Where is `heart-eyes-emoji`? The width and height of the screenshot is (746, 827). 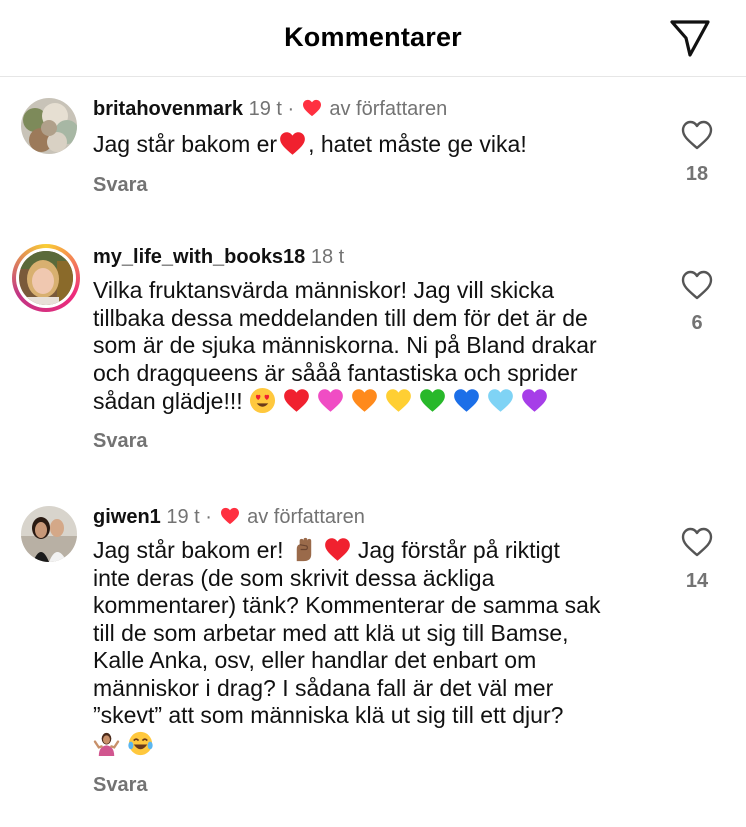
heart-eyes-emoji is located at coordinates (262, 400).